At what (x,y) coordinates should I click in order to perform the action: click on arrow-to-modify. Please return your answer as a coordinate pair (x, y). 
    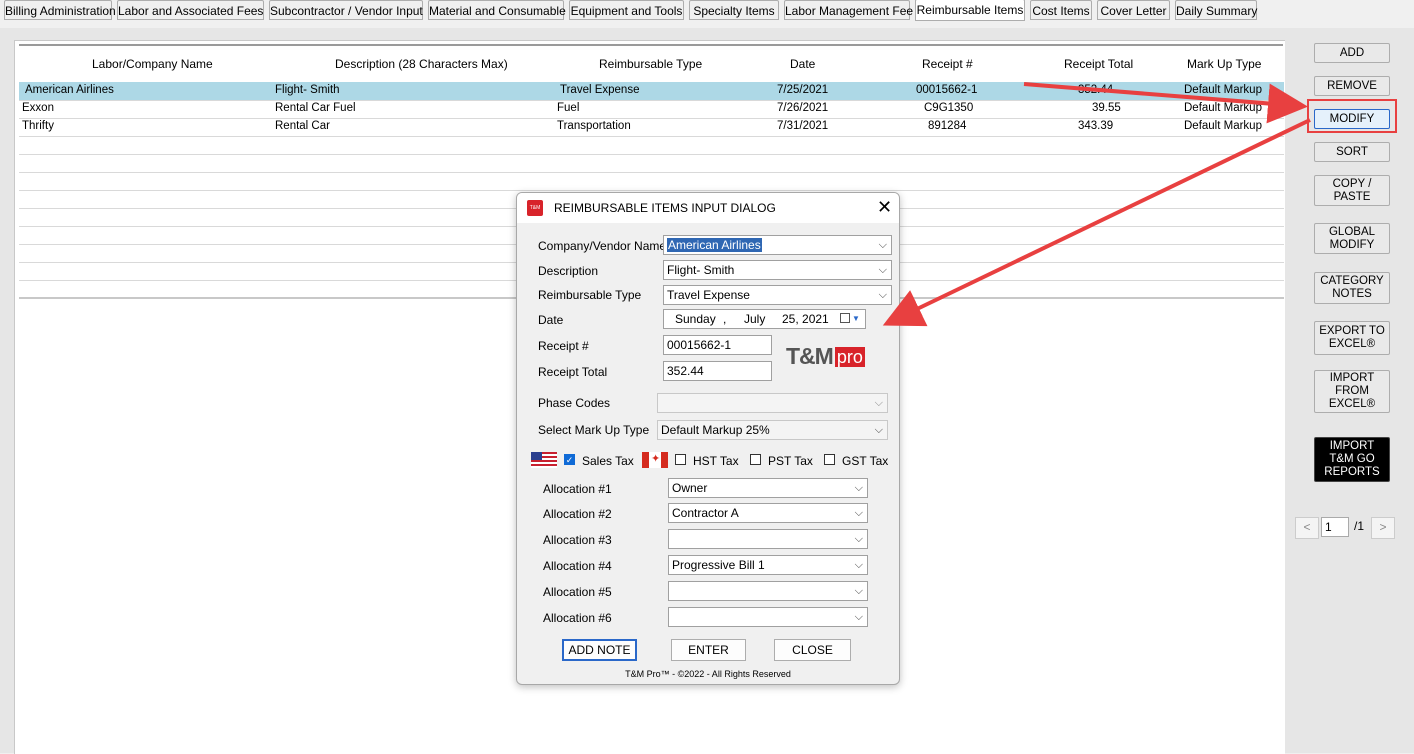
    Looking at the image, I should click on (1165, 103).